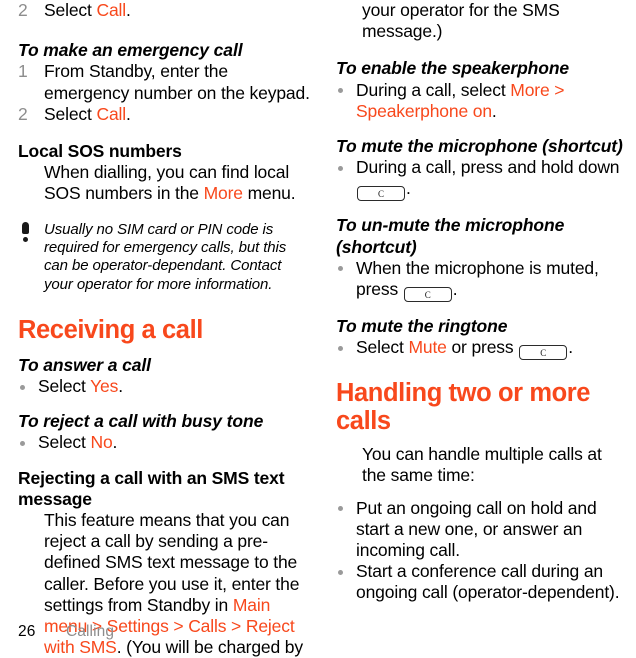  I want to click on ui-reference-mute: Mute, so click(427, 347).